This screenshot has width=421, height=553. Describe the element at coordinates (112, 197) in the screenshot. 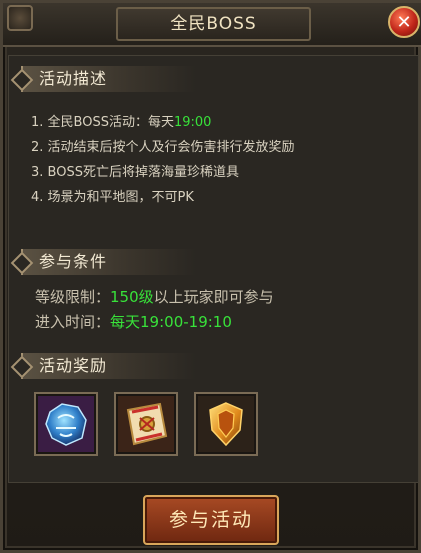

I see `description-line-4: 4. 场景为和平地图，不可PK` at that location.